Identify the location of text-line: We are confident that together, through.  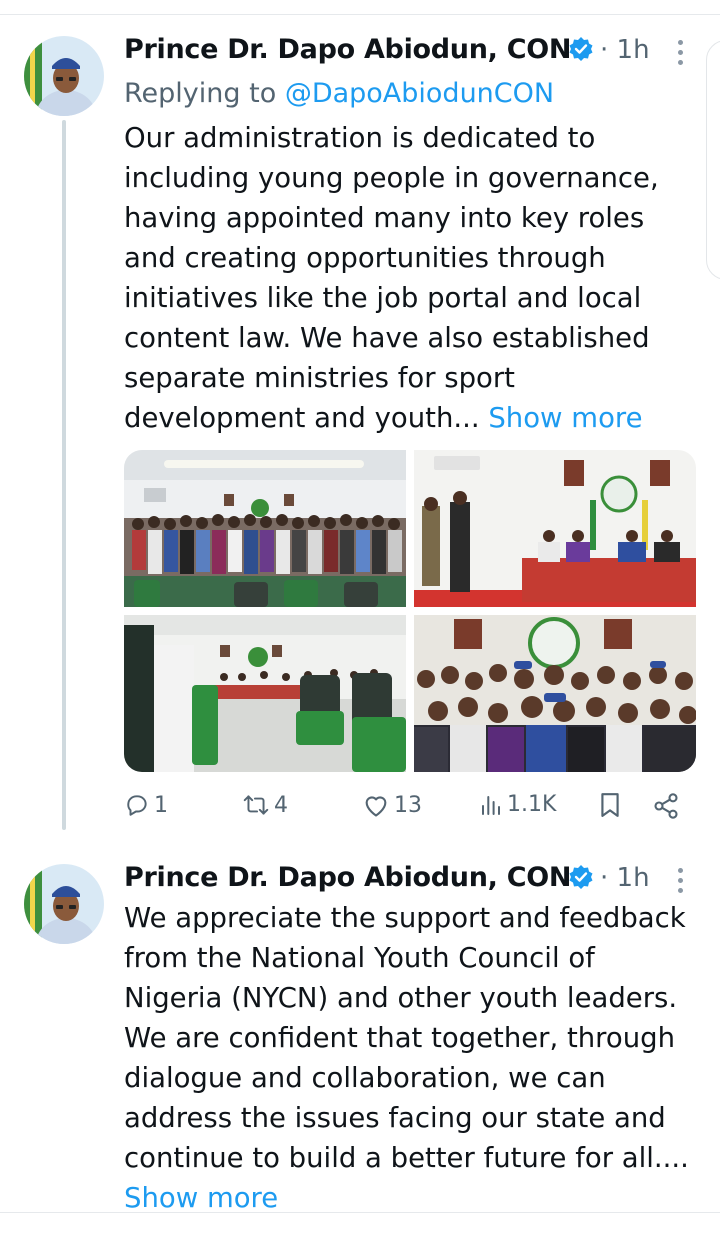
(400, 1038).